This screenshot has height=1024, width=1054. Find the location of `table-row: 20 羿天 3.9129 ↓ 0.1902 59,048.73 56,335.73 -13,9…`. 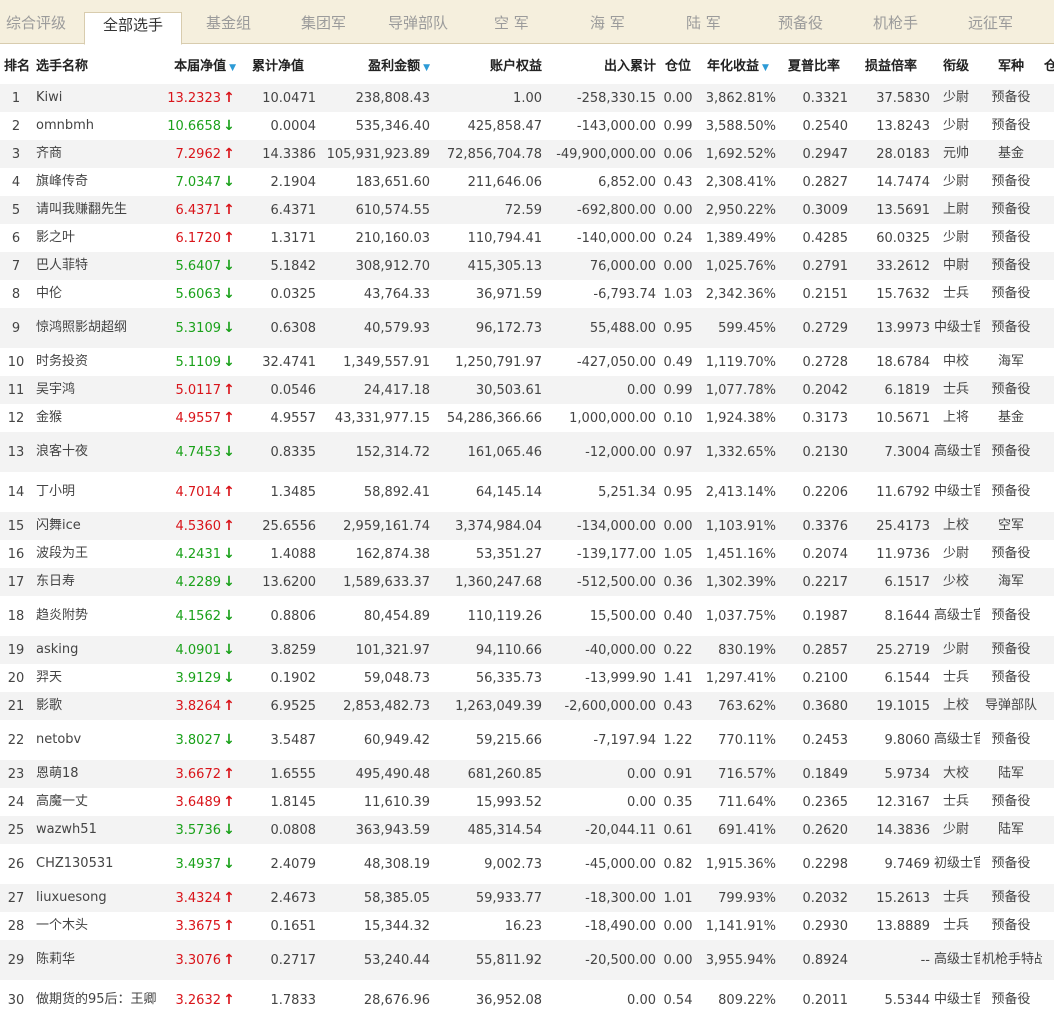

table-row: 20 羿天 3.9129 ↓ 0.1902 59,048.73 56,335.73 -13,9… is located at coordinates (527, 678).